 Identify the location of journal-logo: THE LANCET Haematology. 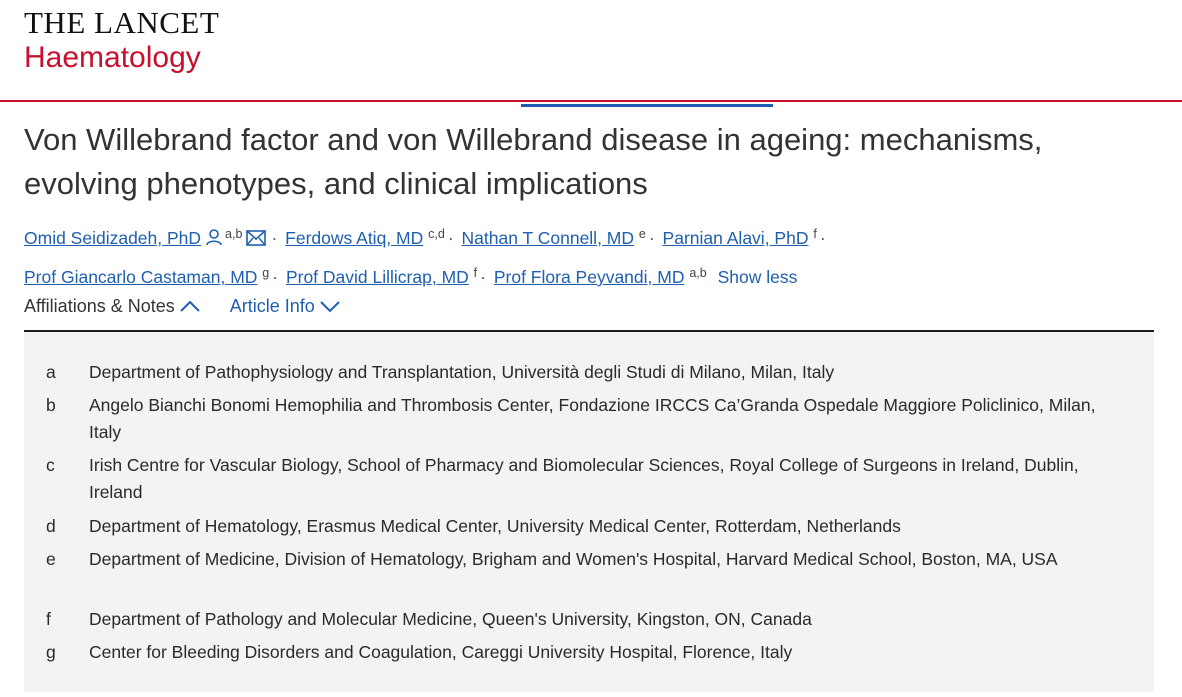
(121, 40).